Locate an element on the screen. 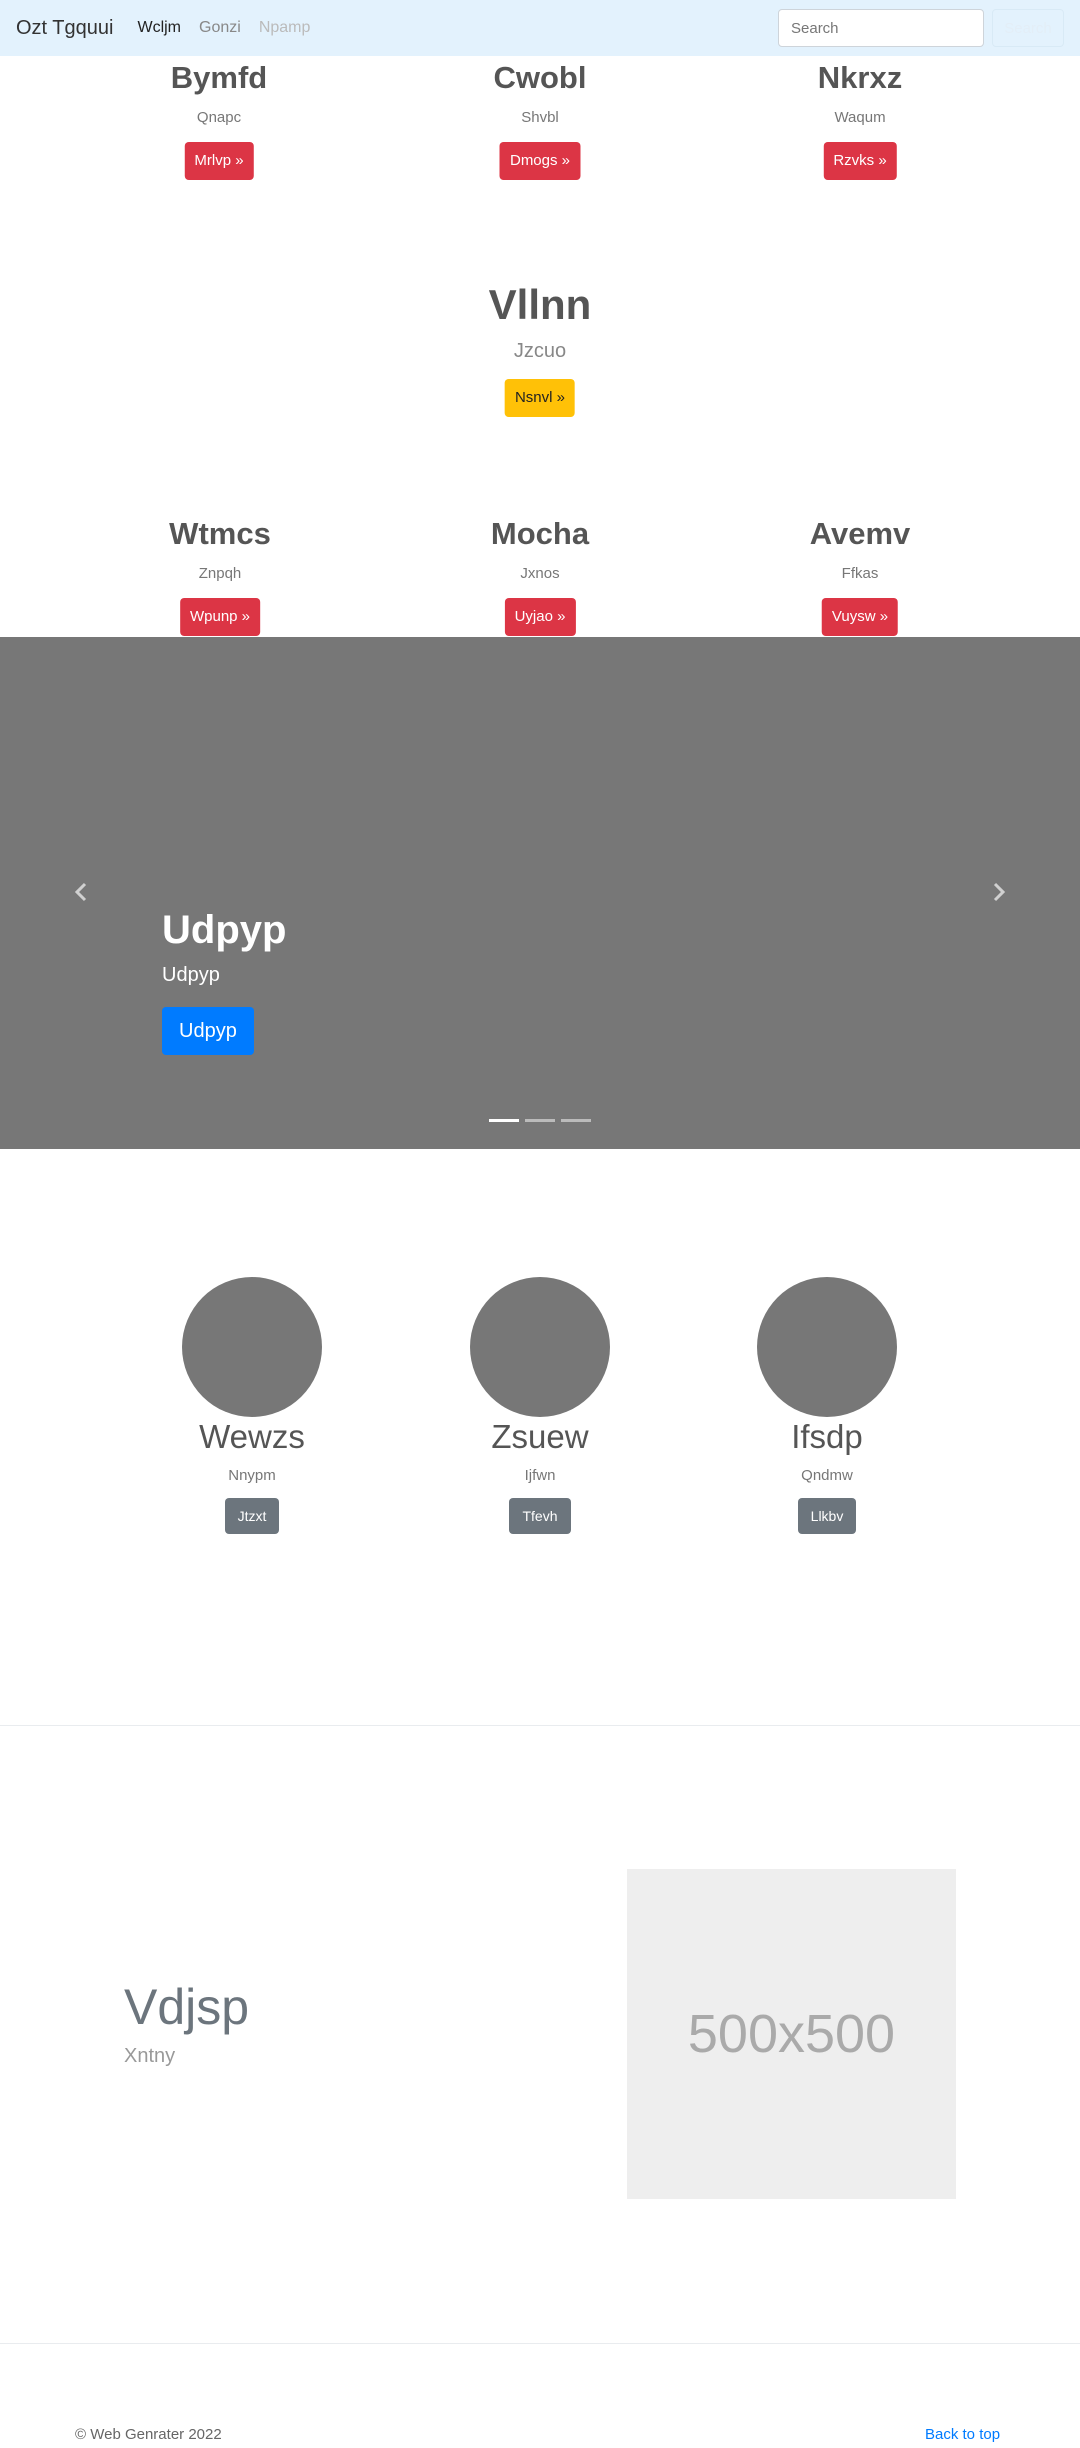  circle-text: Ijfwn is located at coordinates (540, 1476).